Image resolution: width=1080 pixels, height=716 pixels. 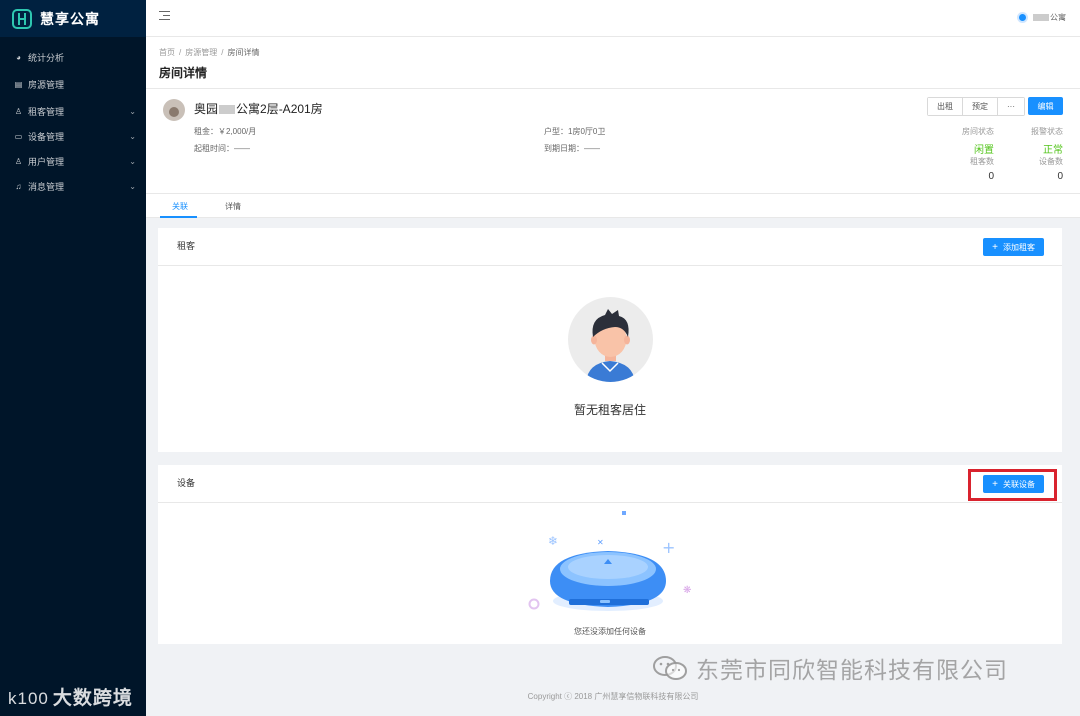 I want to click on breadcrumb-listings: 房源管理, so click(x=201, y=52).